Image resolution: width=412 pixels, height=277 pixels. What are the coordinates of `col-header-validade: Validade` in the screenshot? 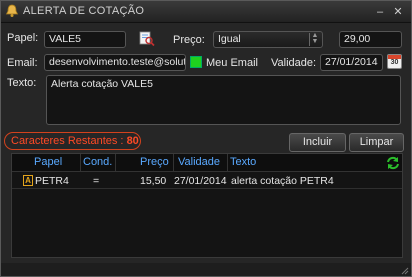 It's located at (199, 162).